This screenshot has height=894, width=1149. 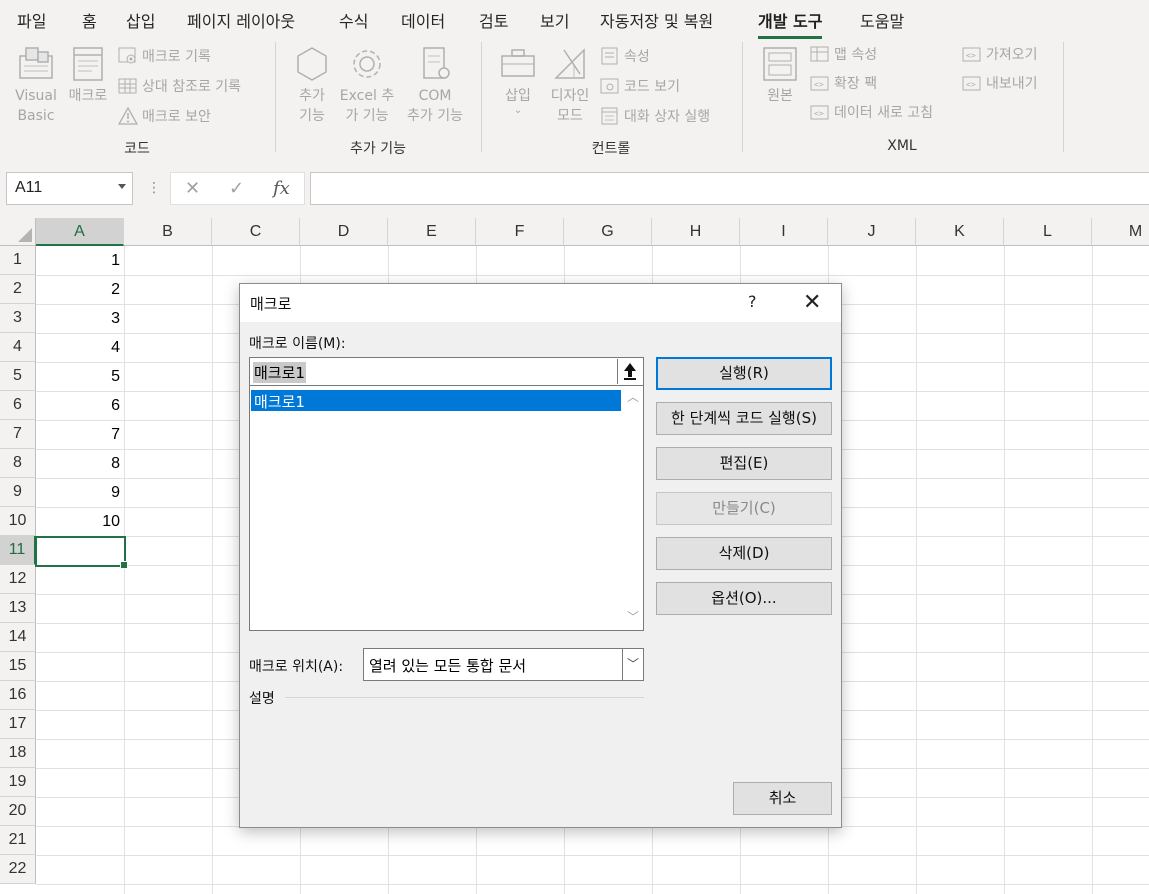 I want to click on excel-addins-button: Excel 추 가 기능, so click(x=367, y=85).